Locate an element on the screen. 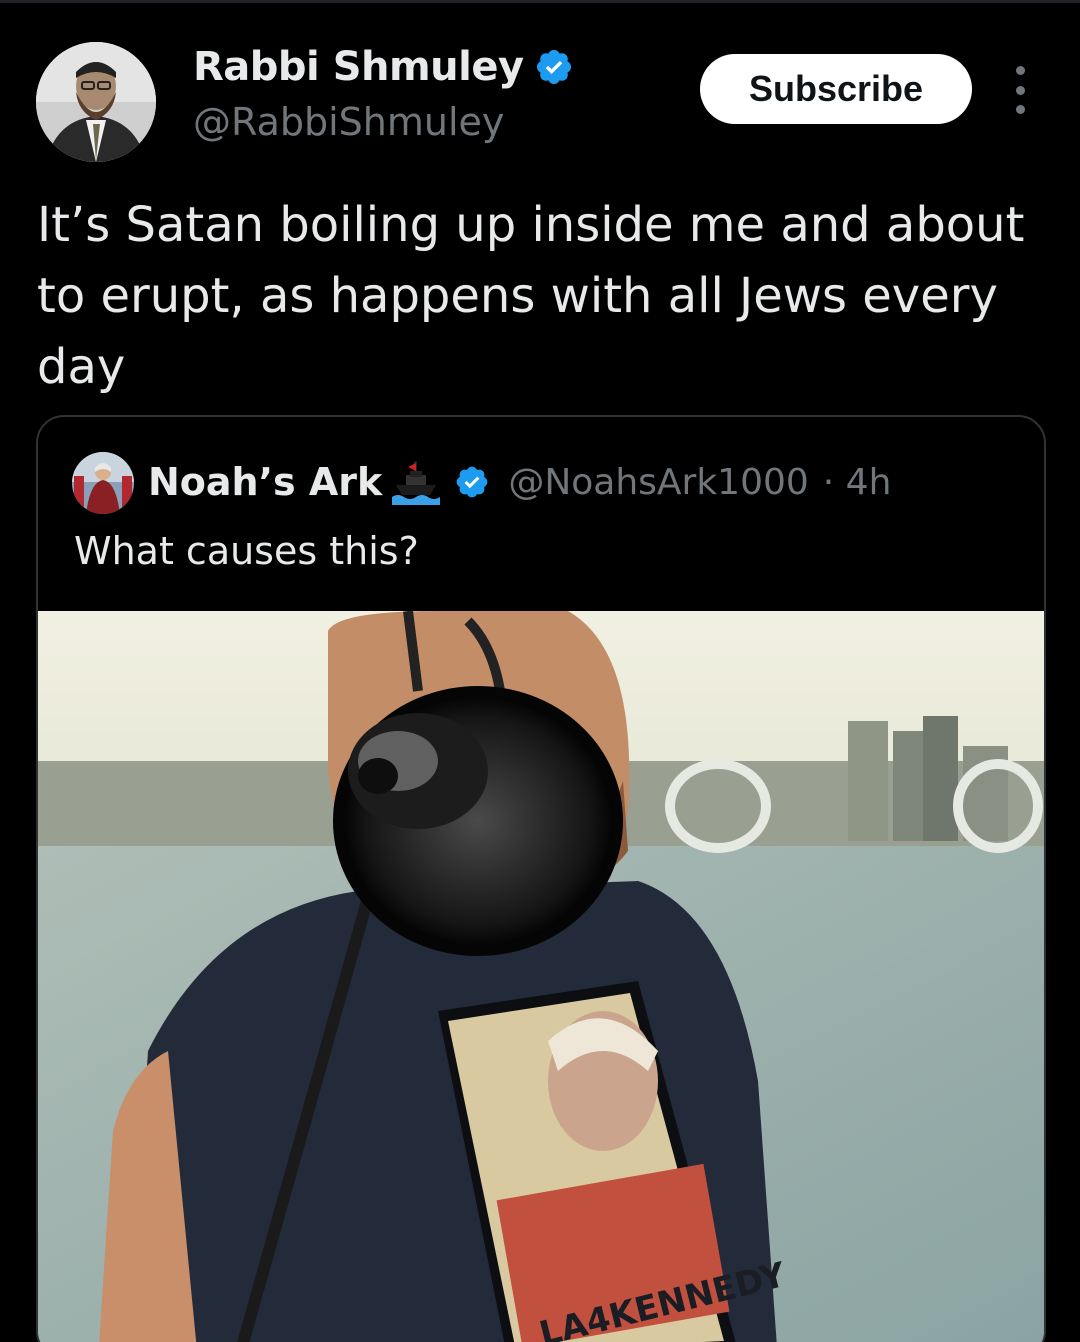 Image resolution: width=1080 pixels, height=1342 pixels. author-avatar-image is located at coordinates (96, 102).